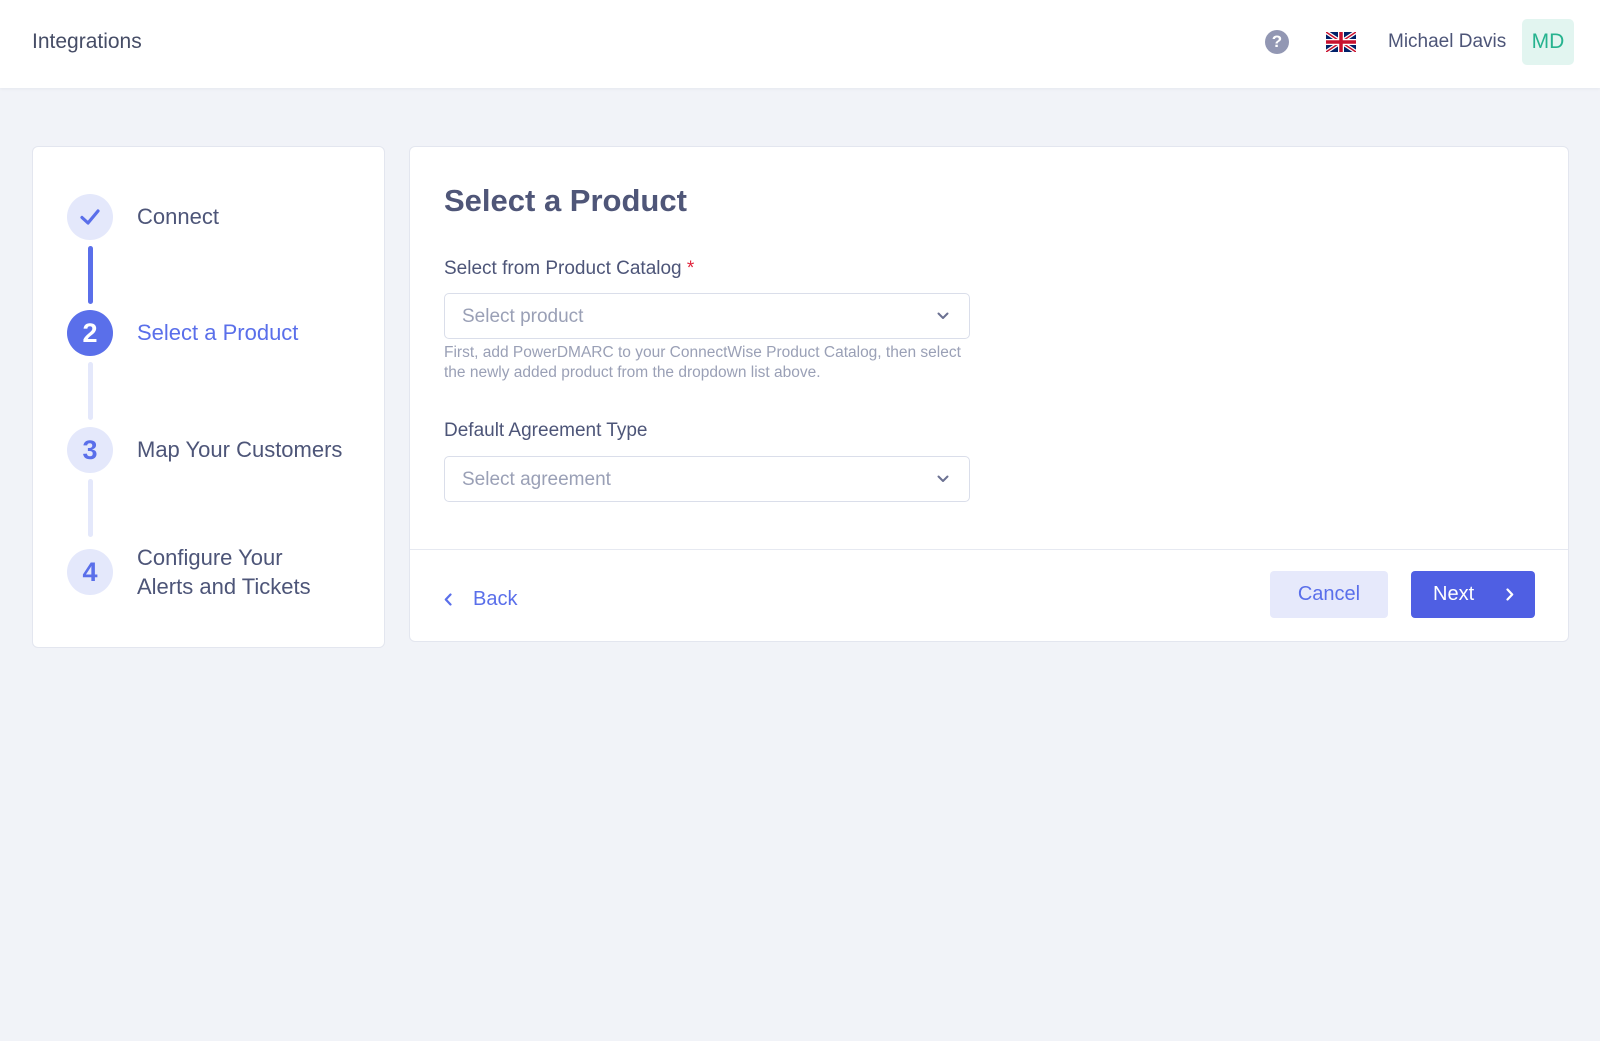 The image size is (1600, 1041). I want to click on form-title: Select a Product, so click(565, 200).